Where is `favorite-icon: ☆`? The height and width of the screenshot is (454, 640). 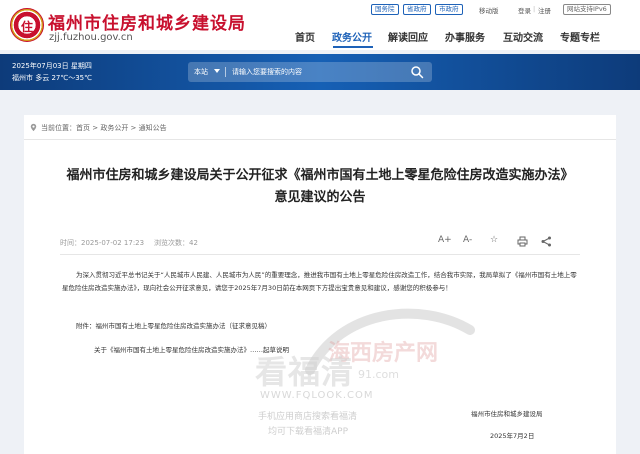 favorite-icon: ☆ is located at coordinates (494, 240).